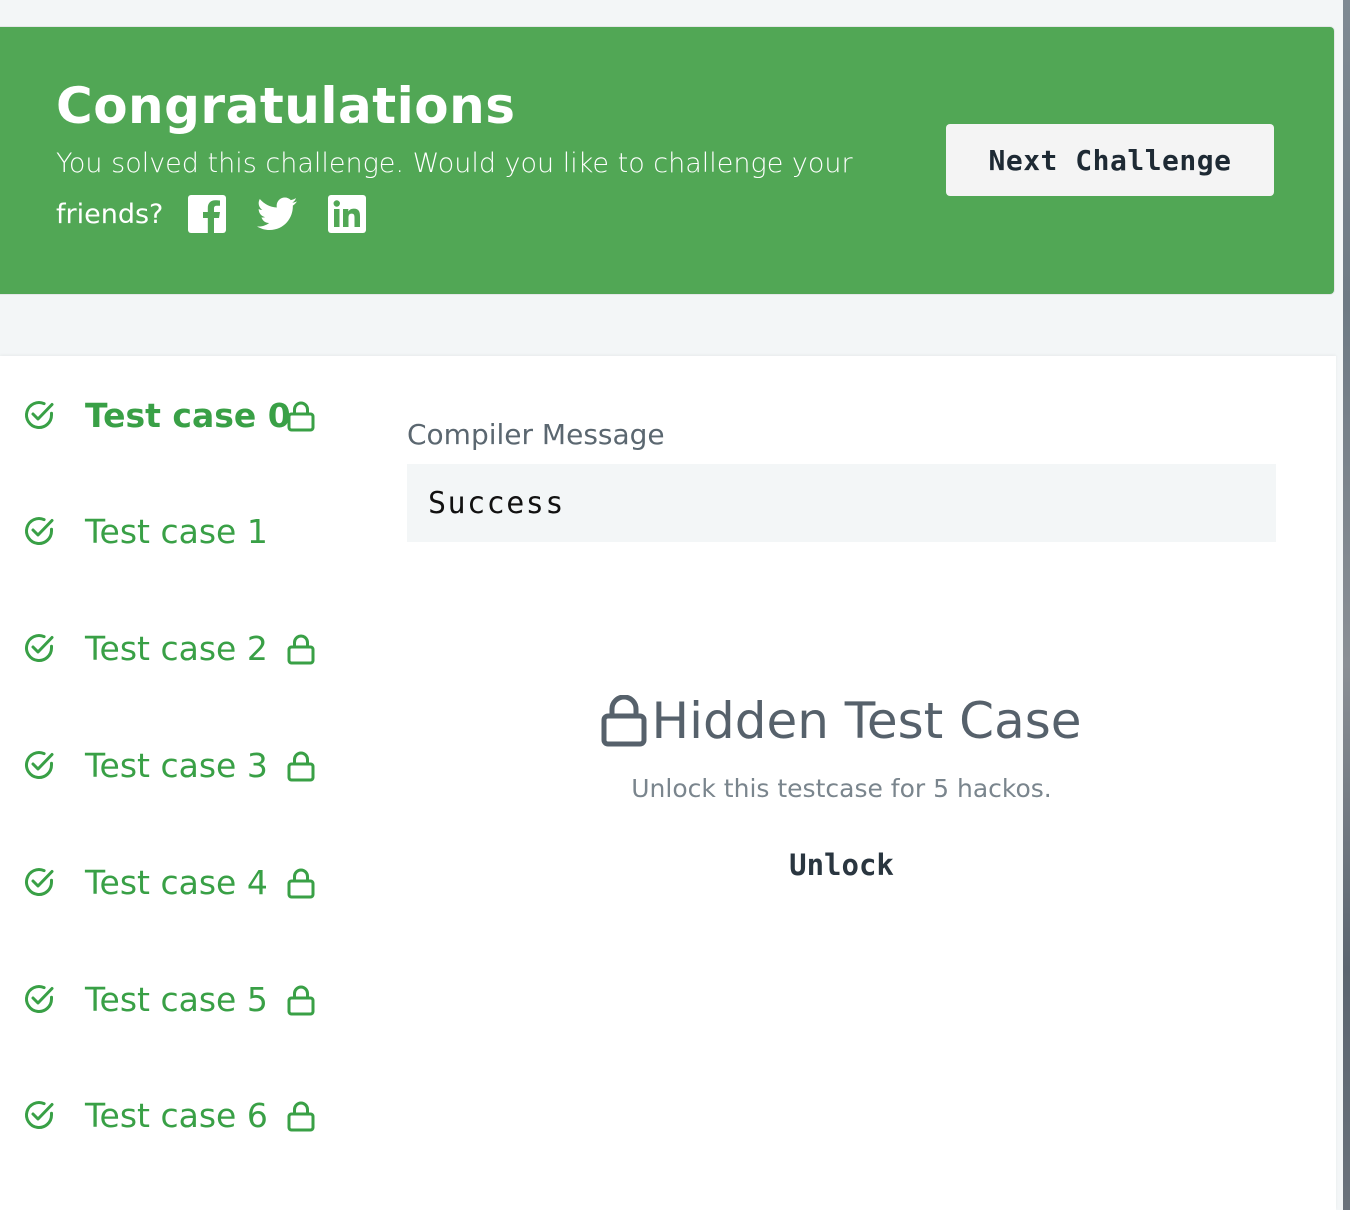 The image size is (1350, 1210). What do you see at coordinates (866, 721) in the screenshot?
I see `hidden-testcase-title: Hidden Test Case` at bounding box center [866, 721].